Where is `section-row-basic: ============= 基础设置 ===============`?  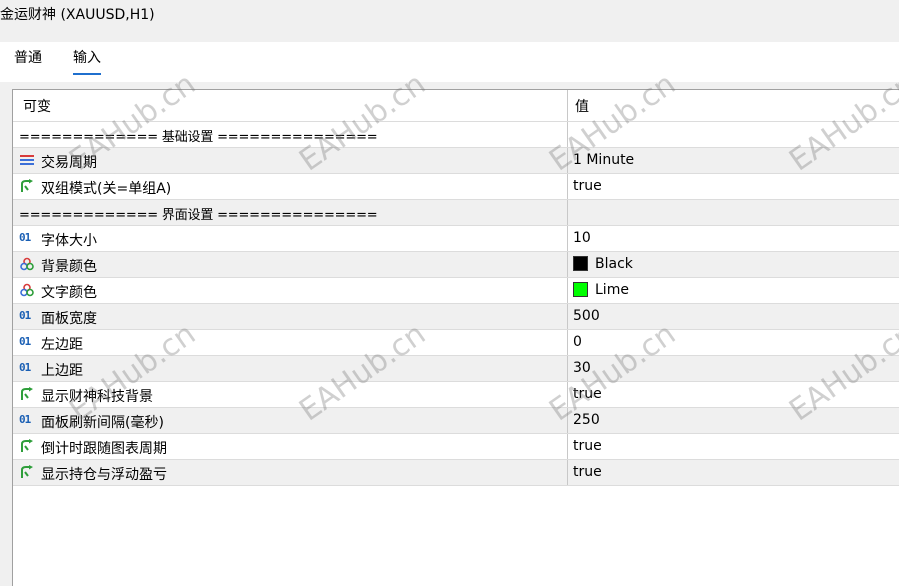
section-row-basic: ============= 基础设置 =============== is located at coordinates (456, 135).